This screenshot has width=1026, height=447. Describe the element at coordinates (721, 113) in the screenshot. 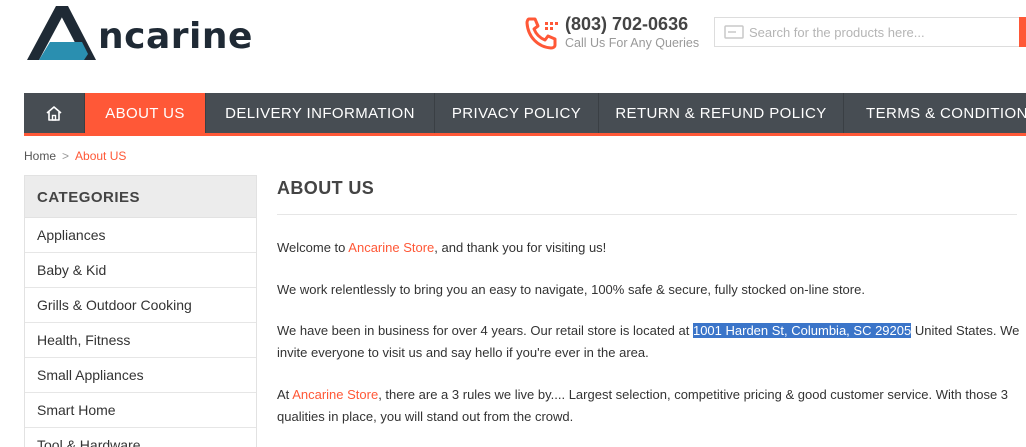

I see `nav-return-refund-policy: RETURN & REFUND POLICY` at that location.